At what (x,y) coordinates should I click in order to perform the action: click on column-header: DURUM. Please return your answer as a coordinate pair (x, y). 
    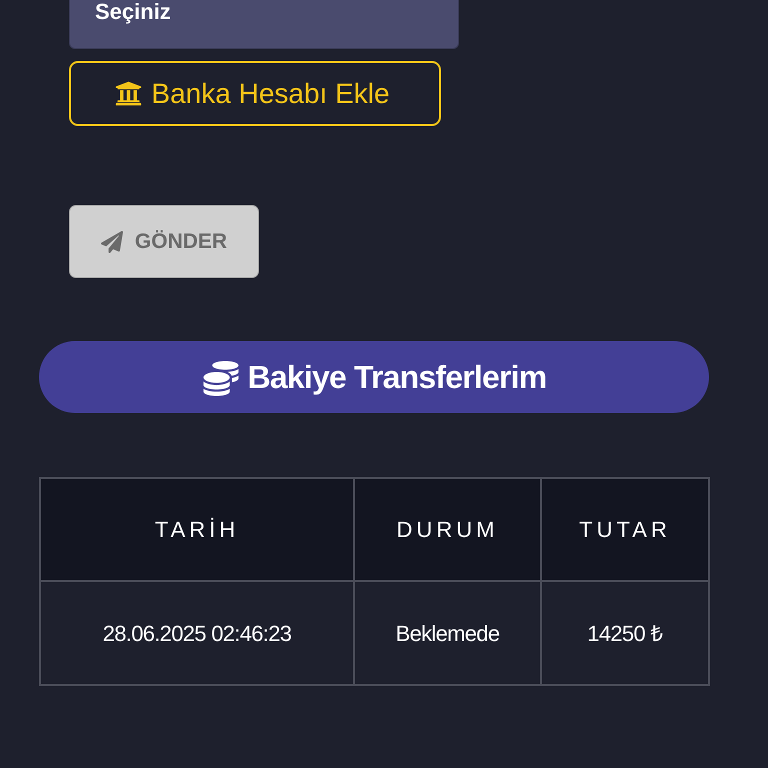
    Looking at the image, I should click on (447, 529).